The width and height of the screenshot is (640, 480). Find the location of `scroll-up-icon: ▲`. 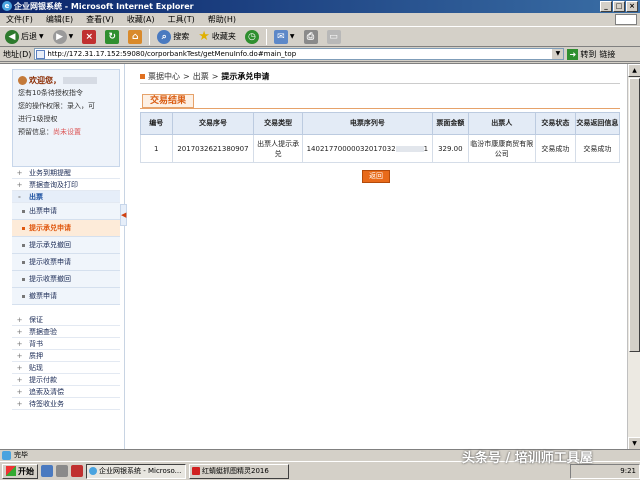

scroll-up-icon: ▲ is located at coordinates (634, 70).